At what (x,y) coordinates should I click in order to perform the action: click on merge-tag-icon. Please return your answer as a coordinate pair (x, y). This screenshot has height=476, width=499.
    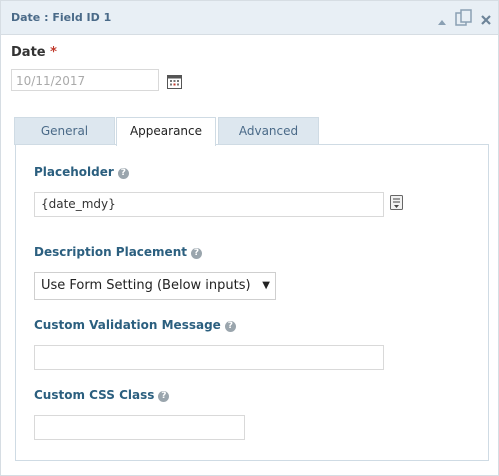
    Looking at the image, I should click on (396, 204).